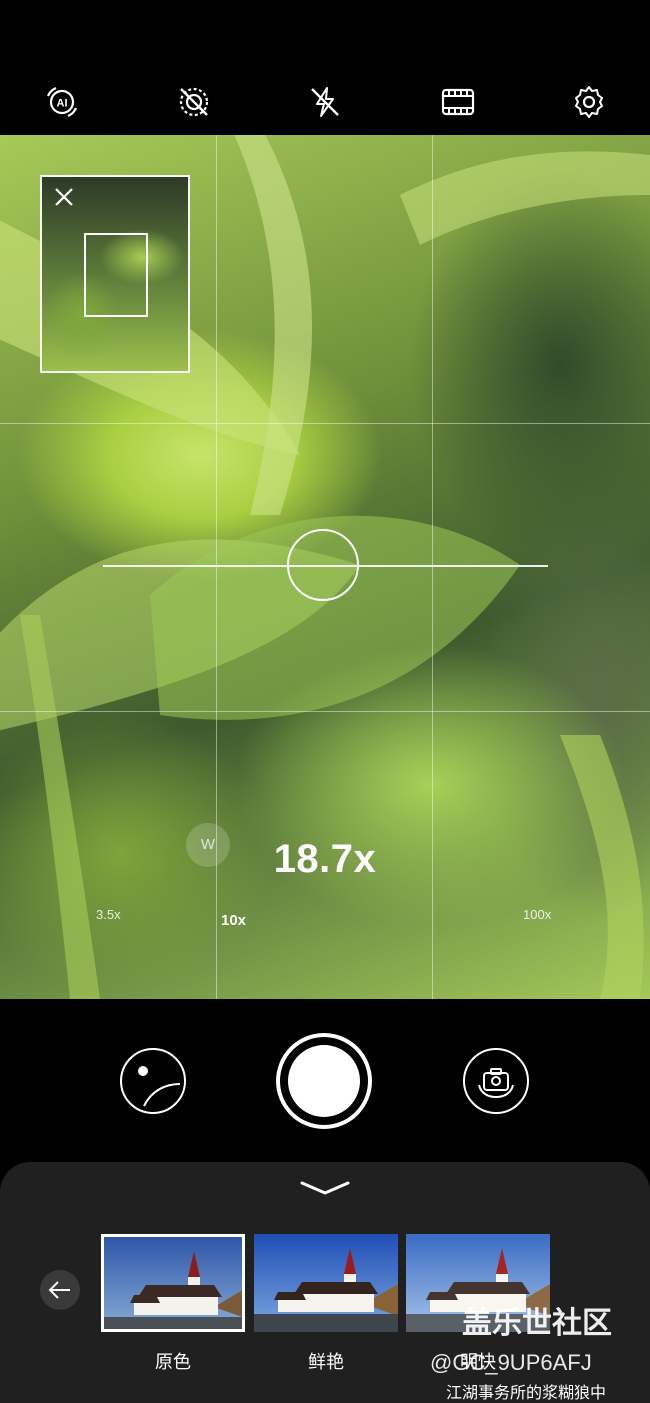  Describe the element at coordinates (325, 102) in the screenshot. I see `flash-off-icon` at that location.